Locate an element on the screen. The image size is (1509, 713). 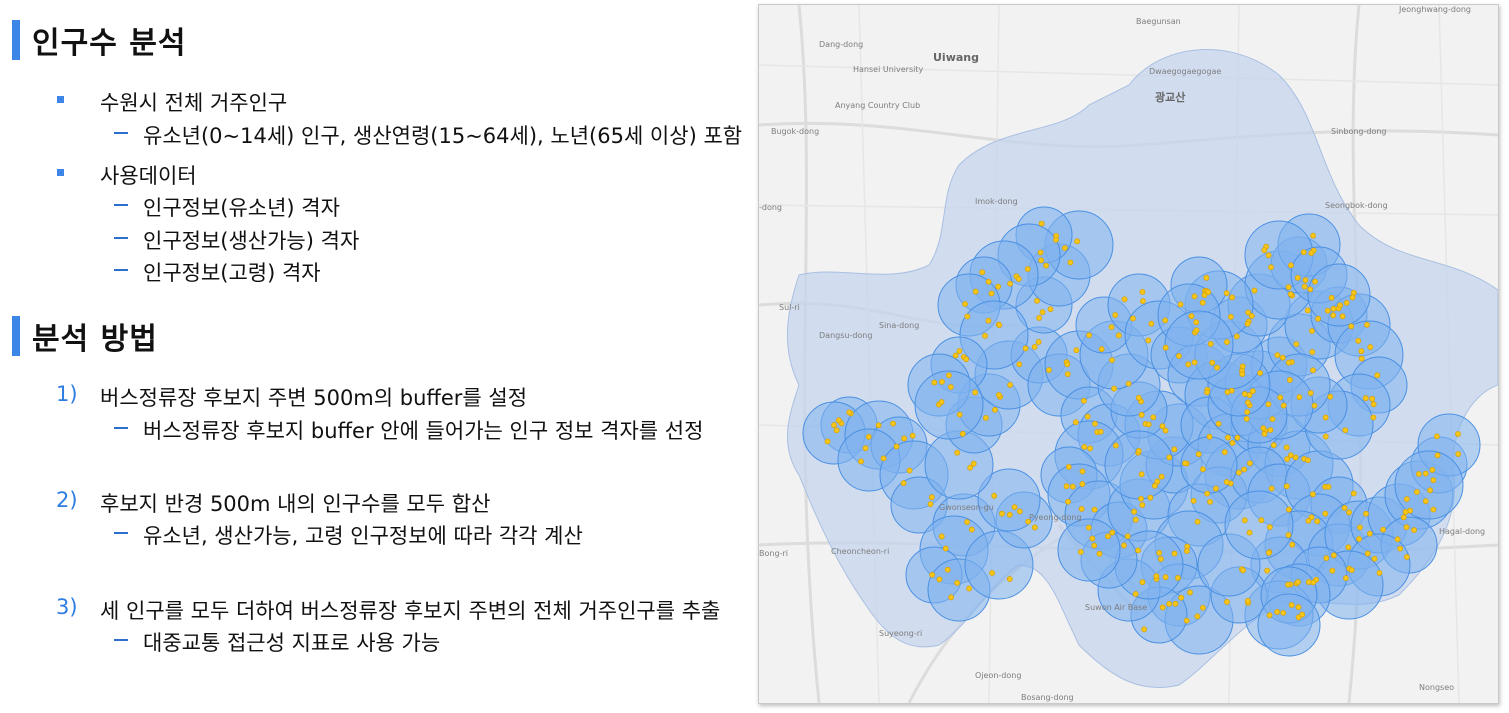
map-label: Bosang-dong is located at coordinates (1047, 697).